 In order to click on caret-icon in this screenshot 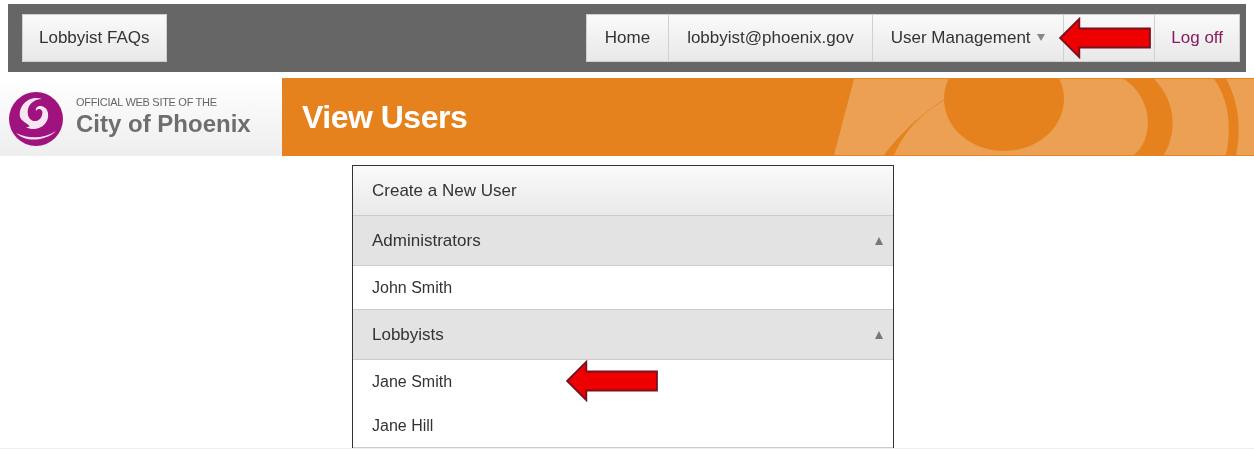, I will do `click(1041, 37)`.